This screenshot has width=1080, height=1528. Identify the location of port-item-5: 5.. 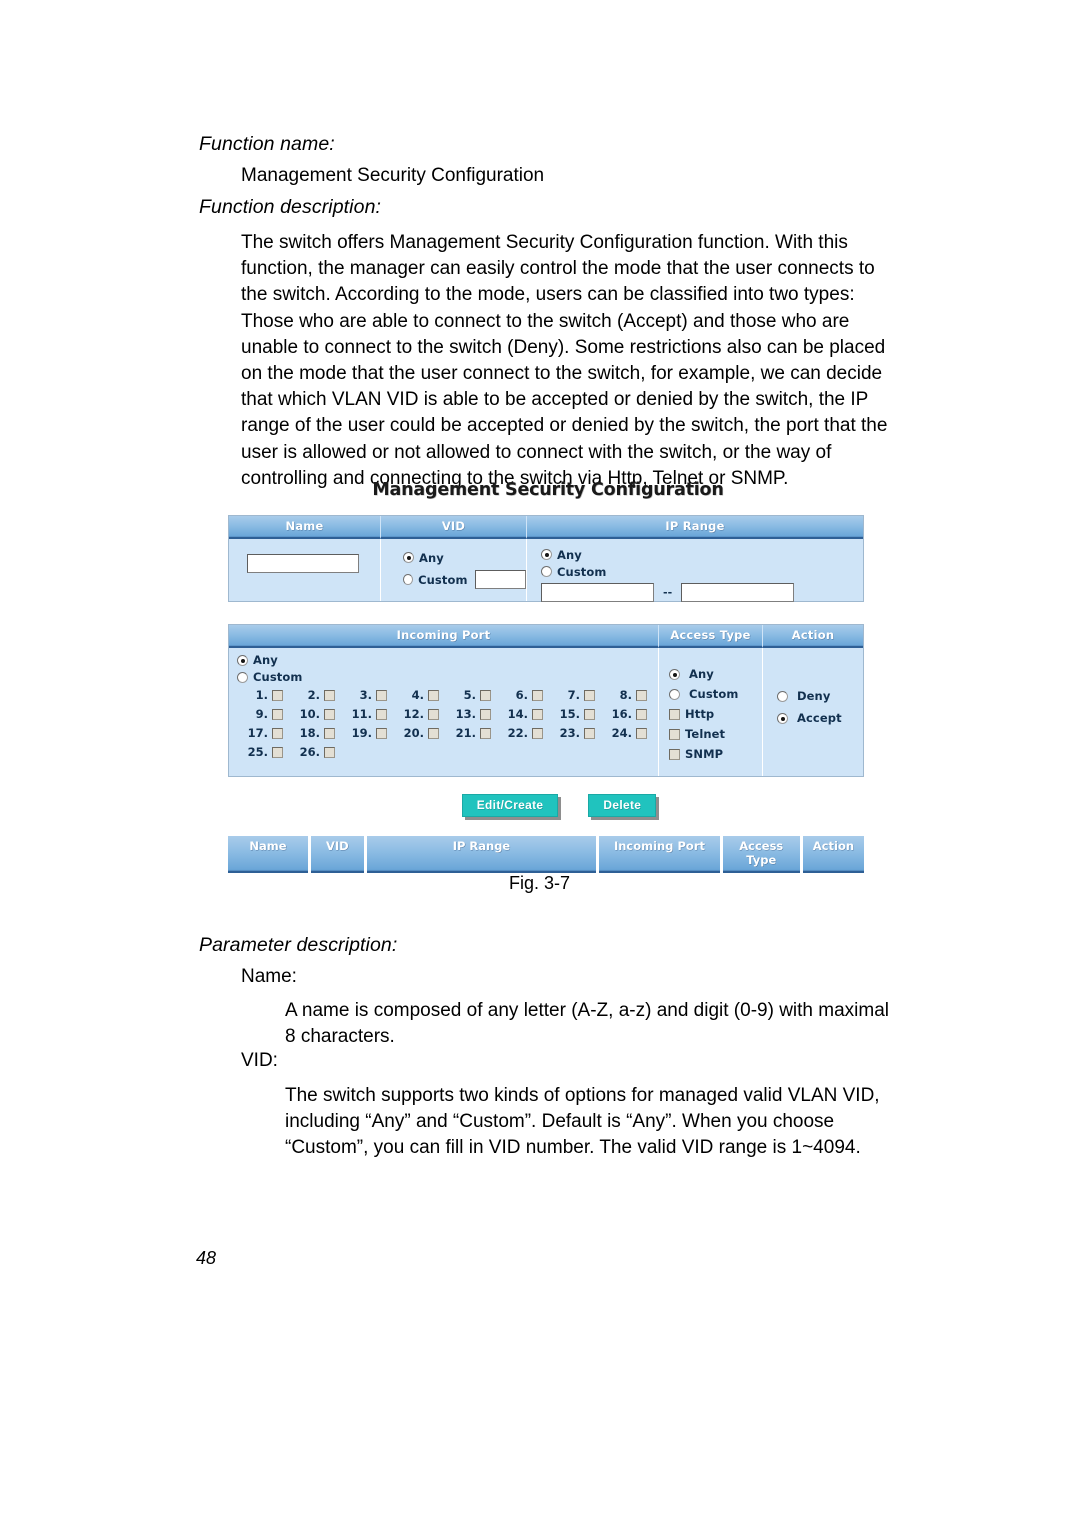
(479, 695).